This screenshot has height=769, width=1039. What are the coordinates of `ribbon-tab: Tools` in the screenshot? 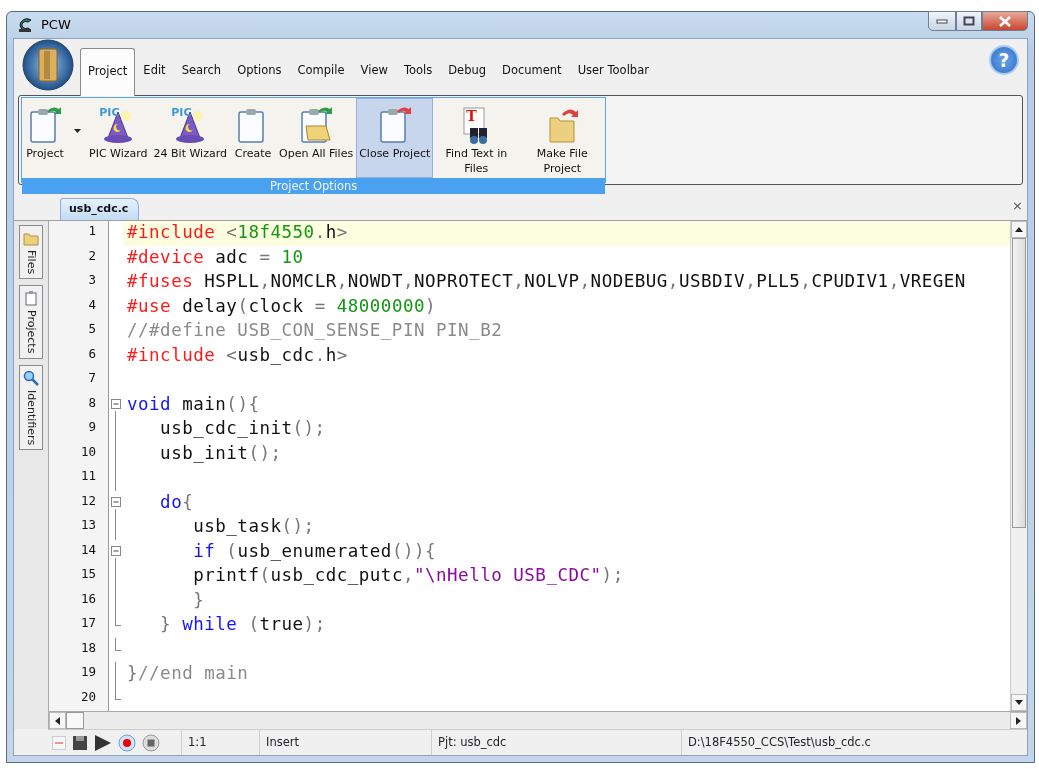 It's located at (418, 75).